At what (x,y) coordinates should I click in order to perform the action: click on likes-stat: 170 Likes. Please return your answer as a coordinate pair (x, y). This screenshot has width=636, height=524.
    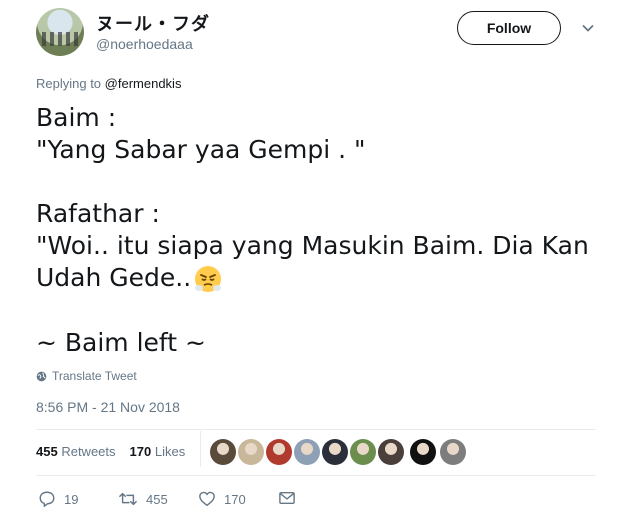
    Looking at the image, I should click on (158, 451).